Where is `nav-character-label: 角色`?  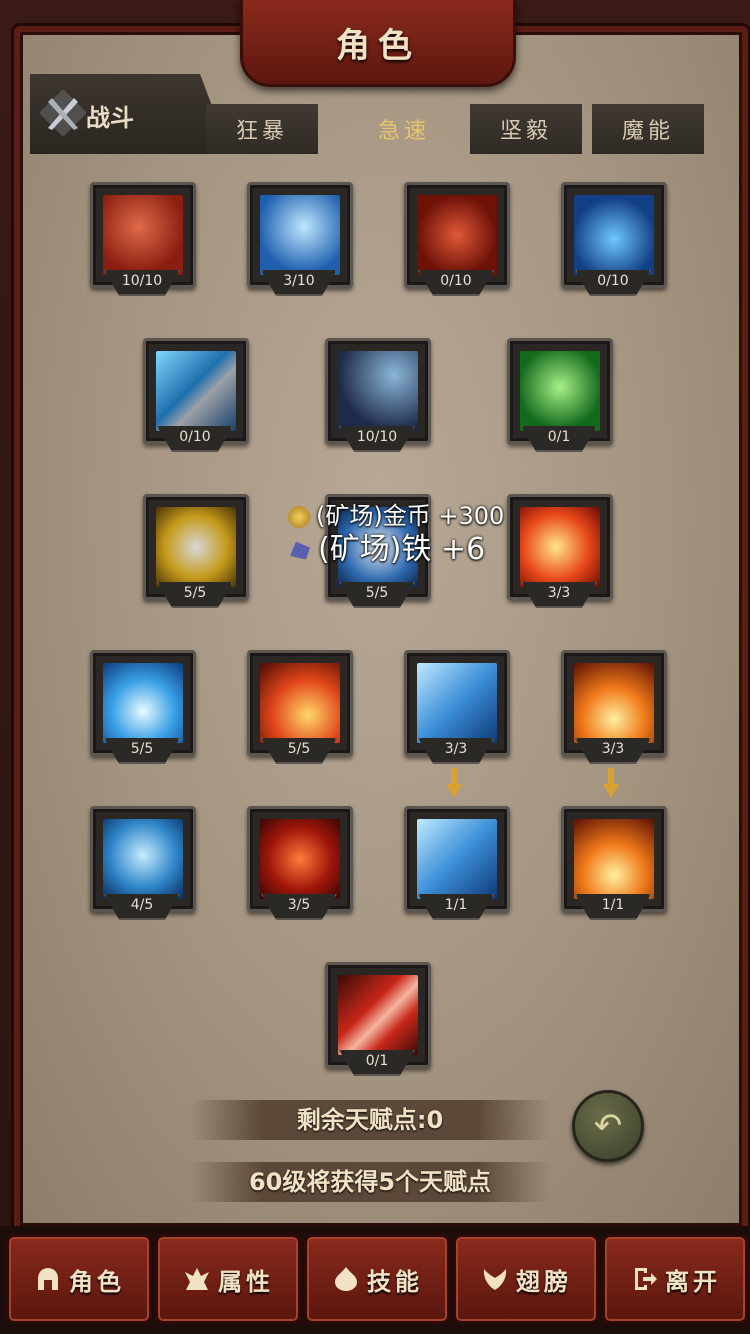
nav-character-label: 角色 is located at coordinates (97, 1281).